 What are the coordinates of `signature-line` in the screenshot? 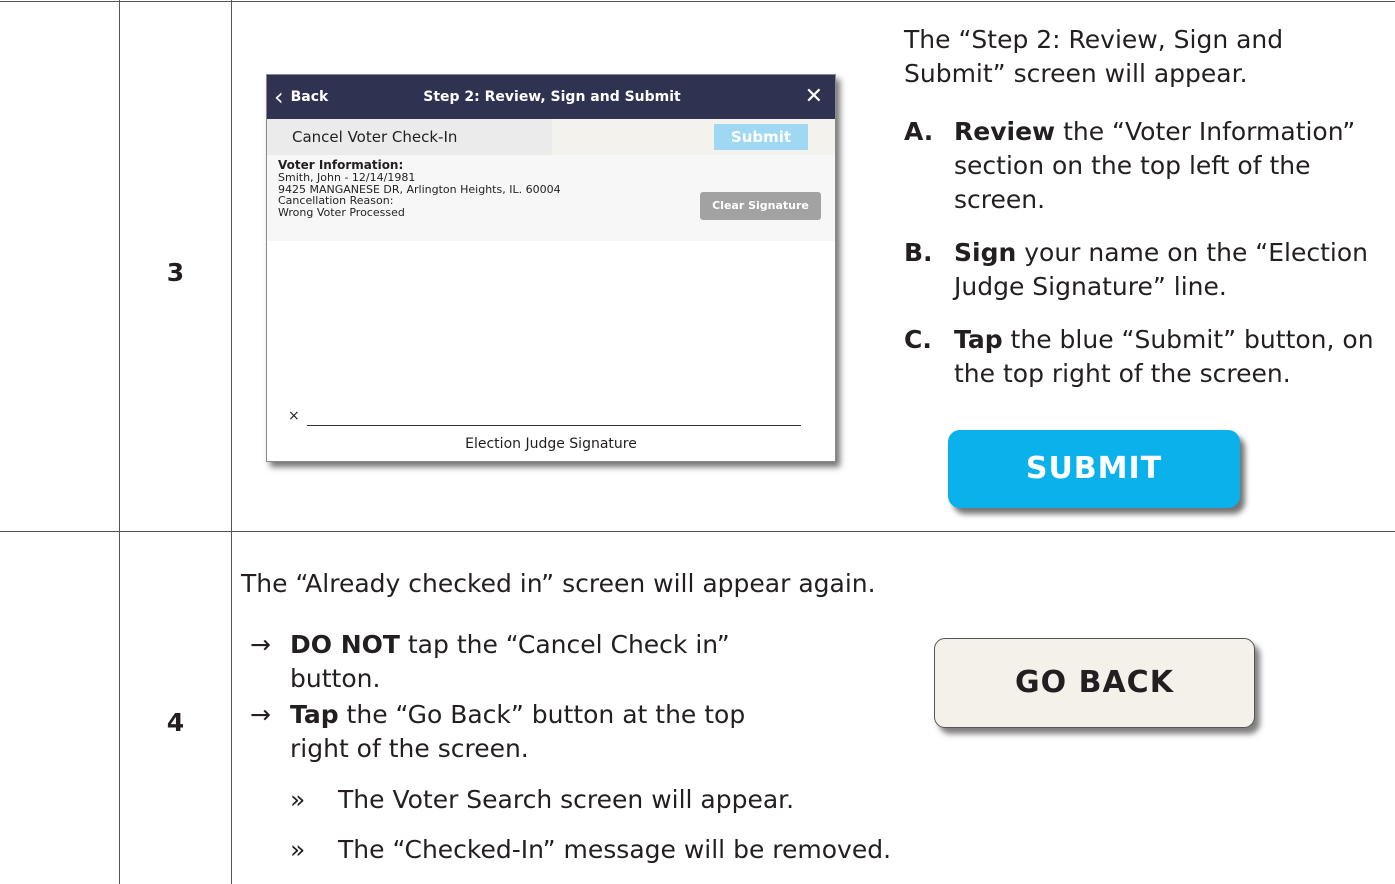 It's located at (554, 425).